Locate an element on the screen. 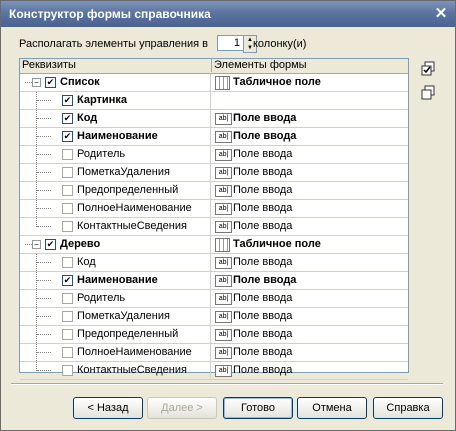 The image size is (456, 431). attribute-name: Список is located at coordinates (80, 82).